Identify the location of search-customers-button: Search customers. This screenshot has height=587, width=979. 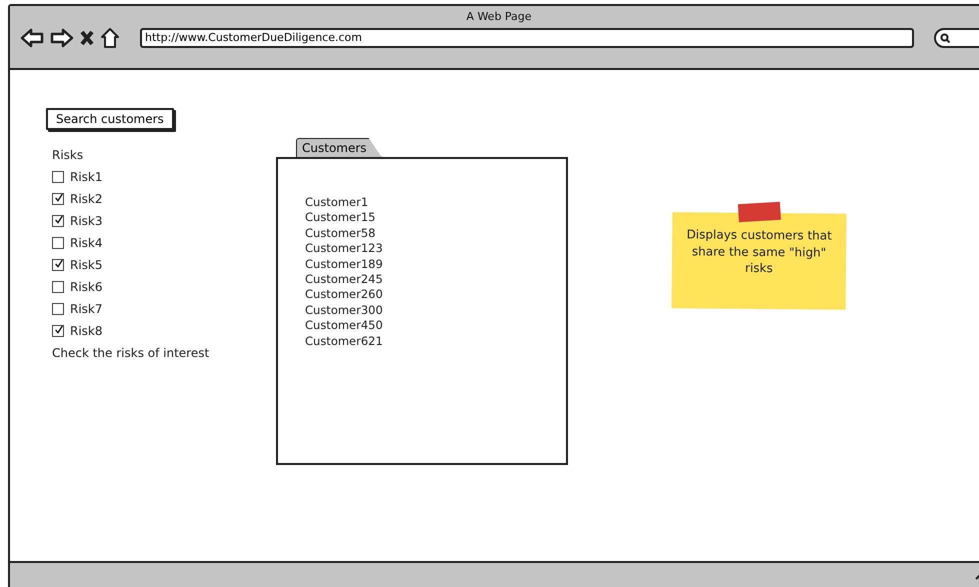
(110, 119).